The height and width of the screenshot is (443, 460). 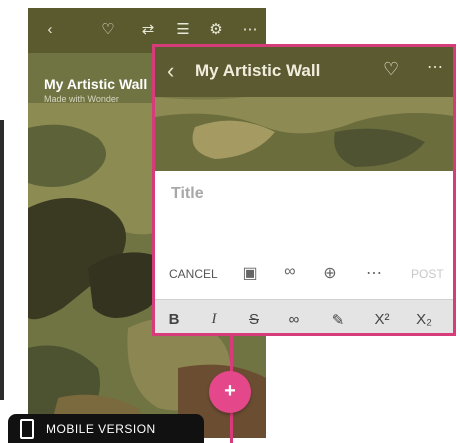 What do you see at coordinates (193, 274) in the screenshot?
I see `cancel-button: CANCEL` at bounding box center [193, 274].